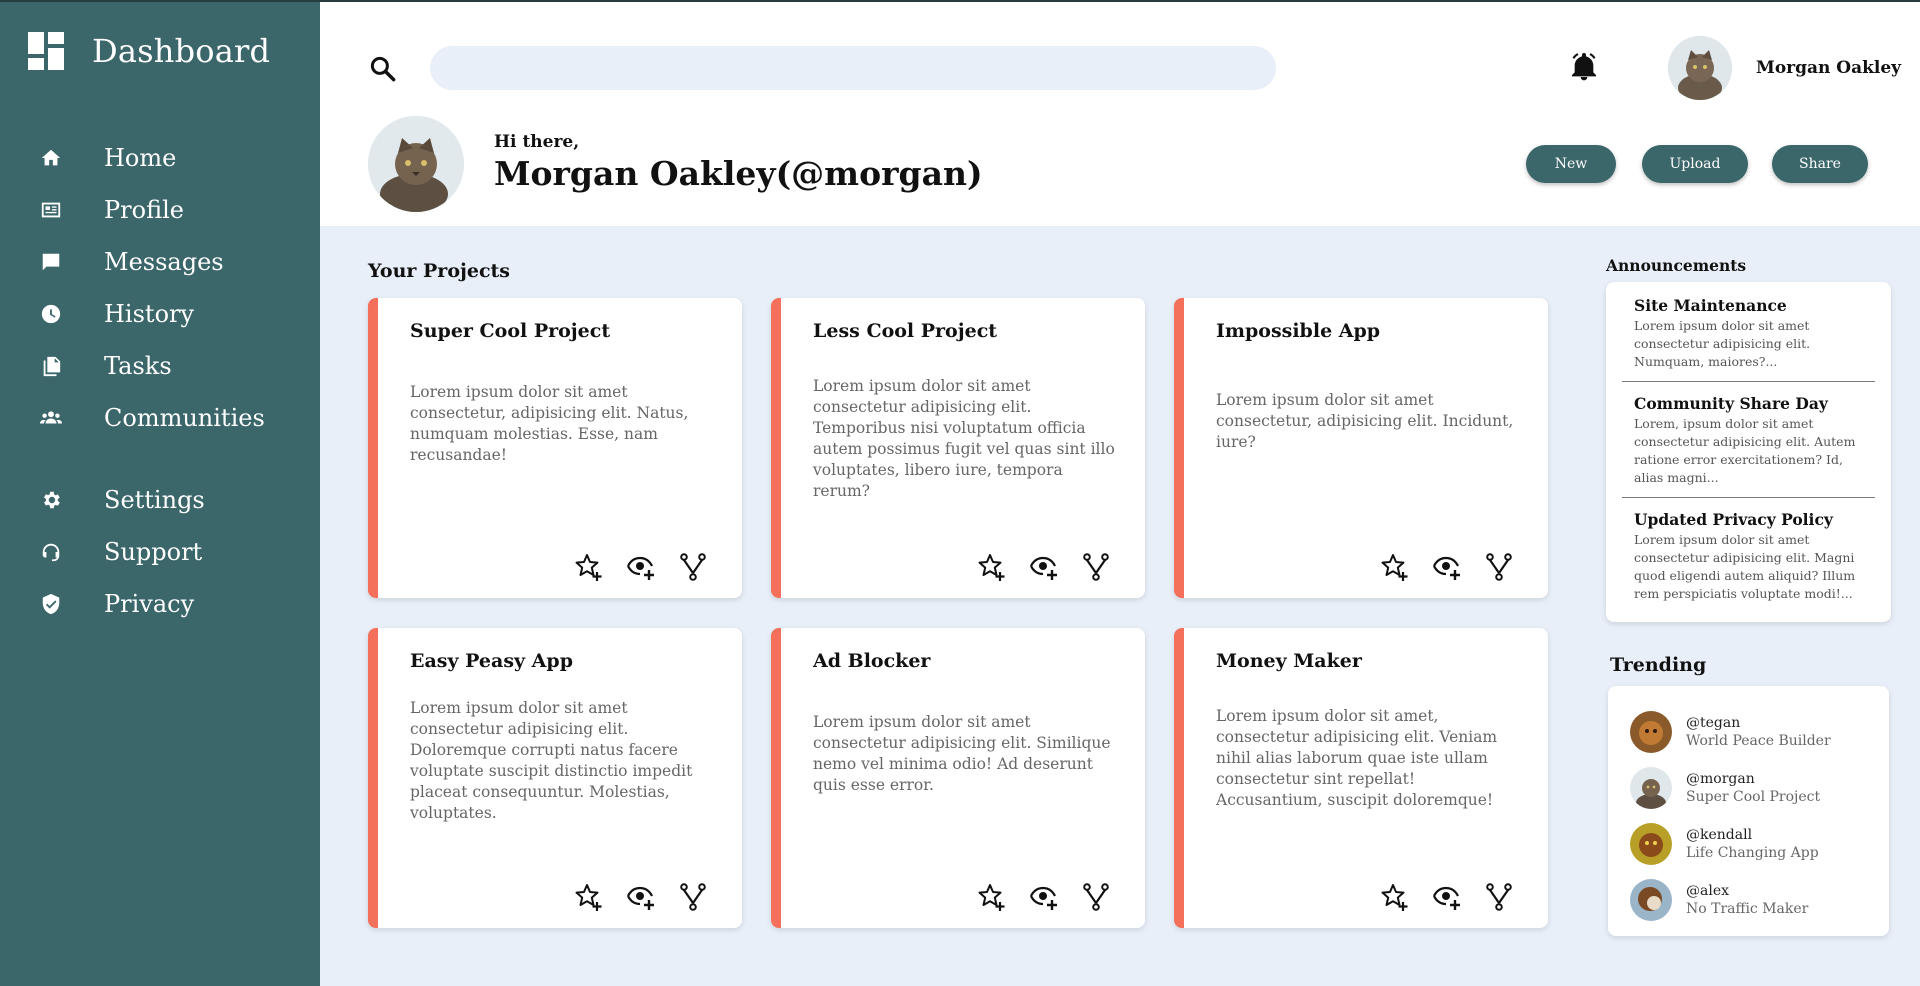 The image size is (1920, 986). What do you see at coordinates (51, 366) in the screenshot?
I see `documents-icon` at bounding box center [51, 366].